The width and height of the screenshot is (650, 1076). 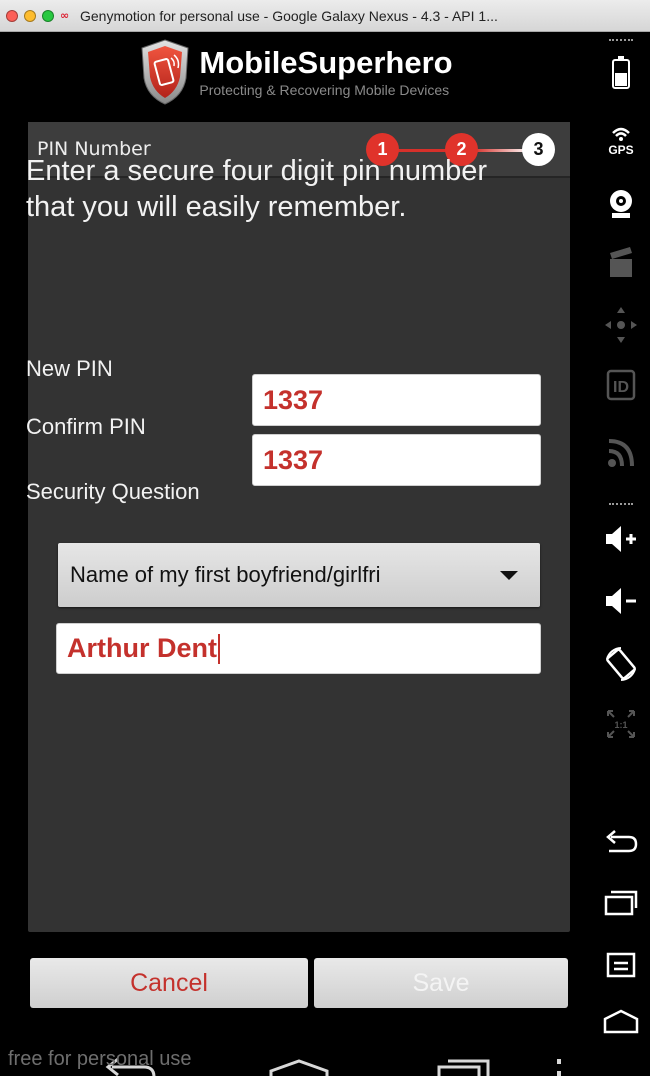 I want to click on toolbar-grip, so click(x=621, y=40).